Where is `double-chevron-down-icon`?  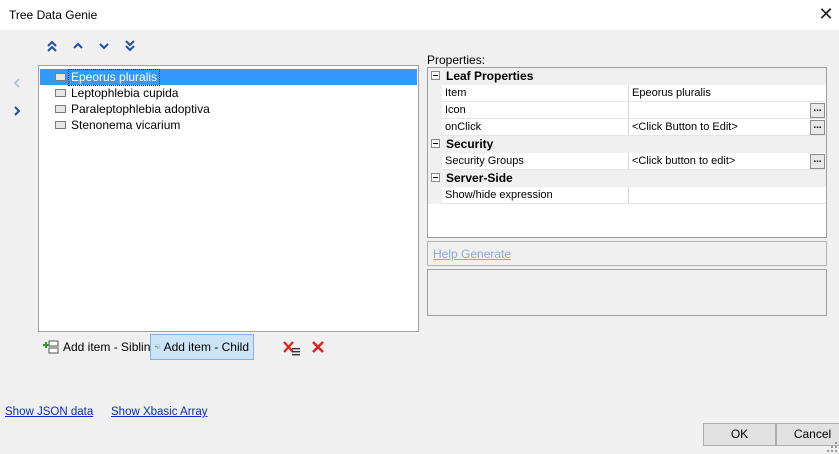
double-chevron-down-icon is located at coordinates (130, 46).